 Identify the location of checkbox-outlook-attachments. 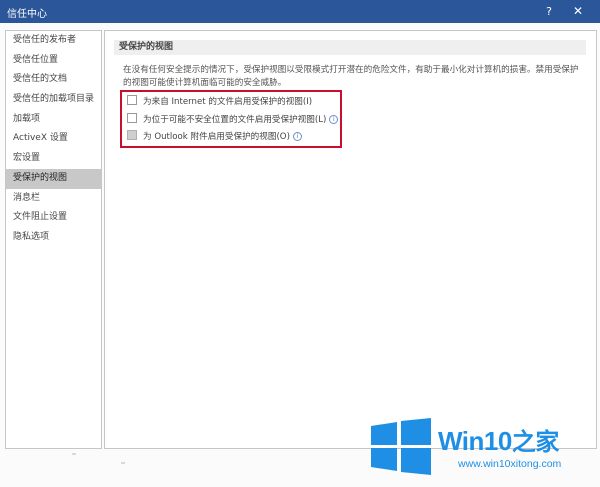
(132, 135).